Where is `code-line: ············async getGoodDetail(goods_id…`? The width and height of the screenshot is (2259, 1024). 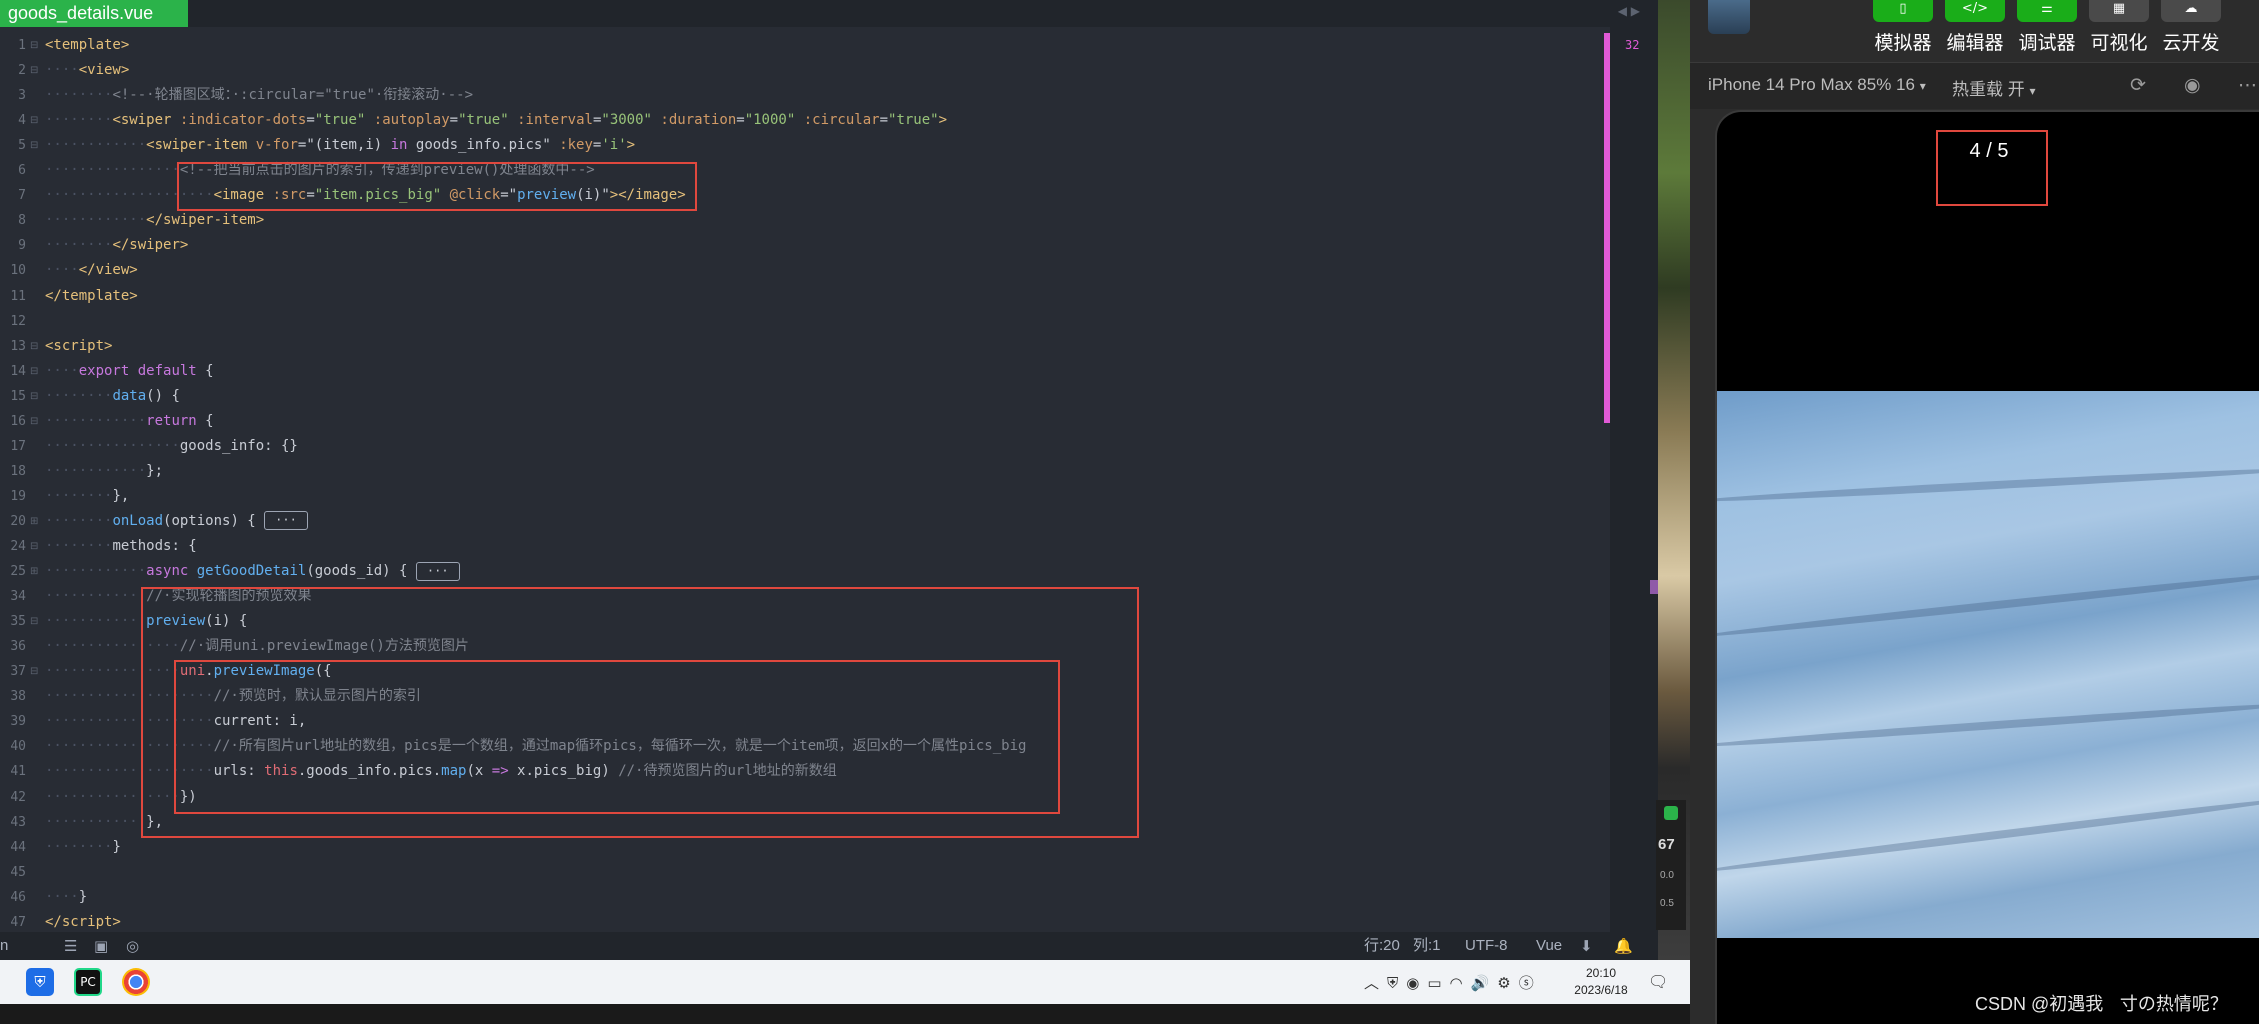
code-line: ············async getGoodDetail(goods_id… is located at coordinates (252, 571).